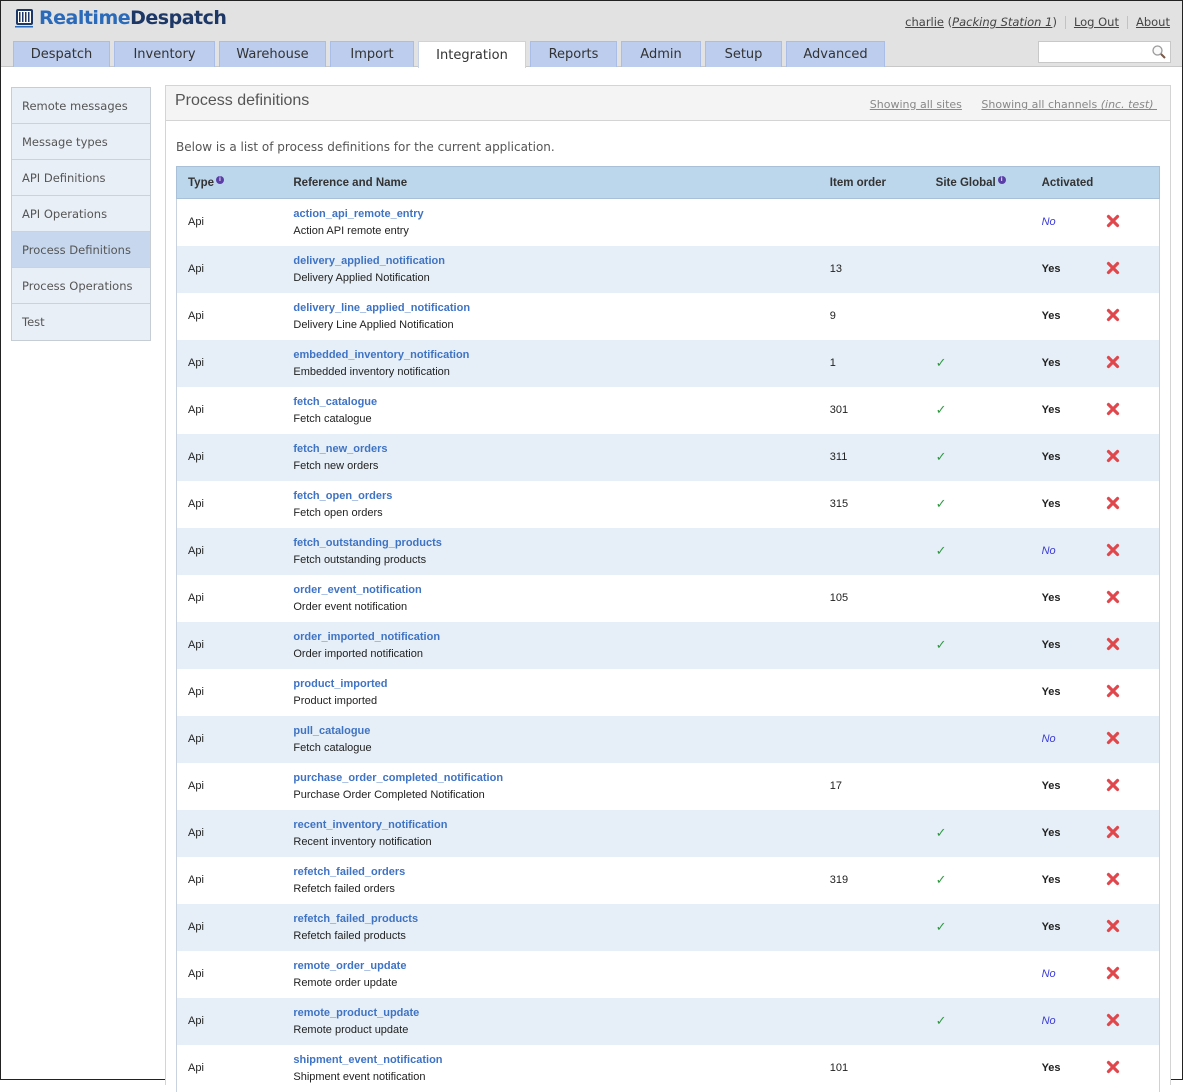 This screenshot has width=1183, height=1092. What do you see at coordinates (61, 54) in the screenshot?
I see `tab-despatch: Despatch` at bounding box center [61, 54].